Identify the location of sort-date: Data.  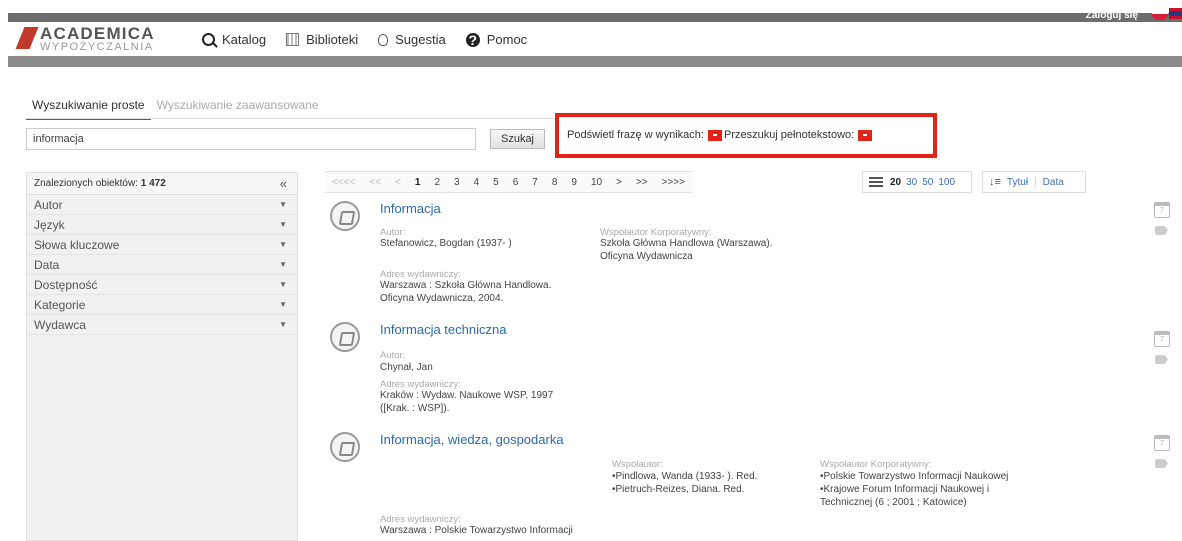
(1053, 182).